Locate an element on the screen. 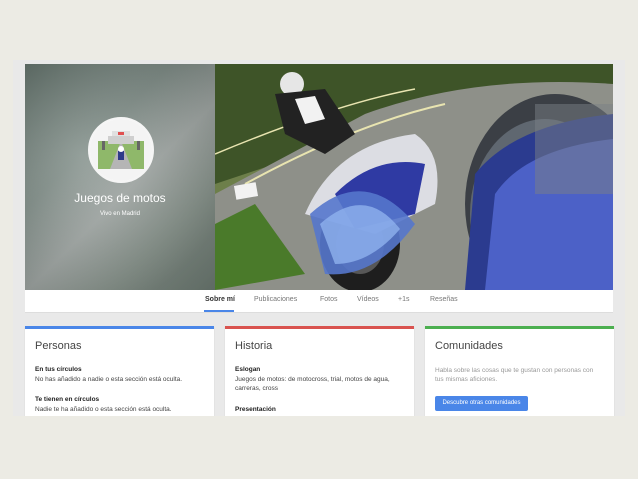 This screenshot has width=638, height=479. profile-name: Juegos de motos is located at coordinates (120, 198).